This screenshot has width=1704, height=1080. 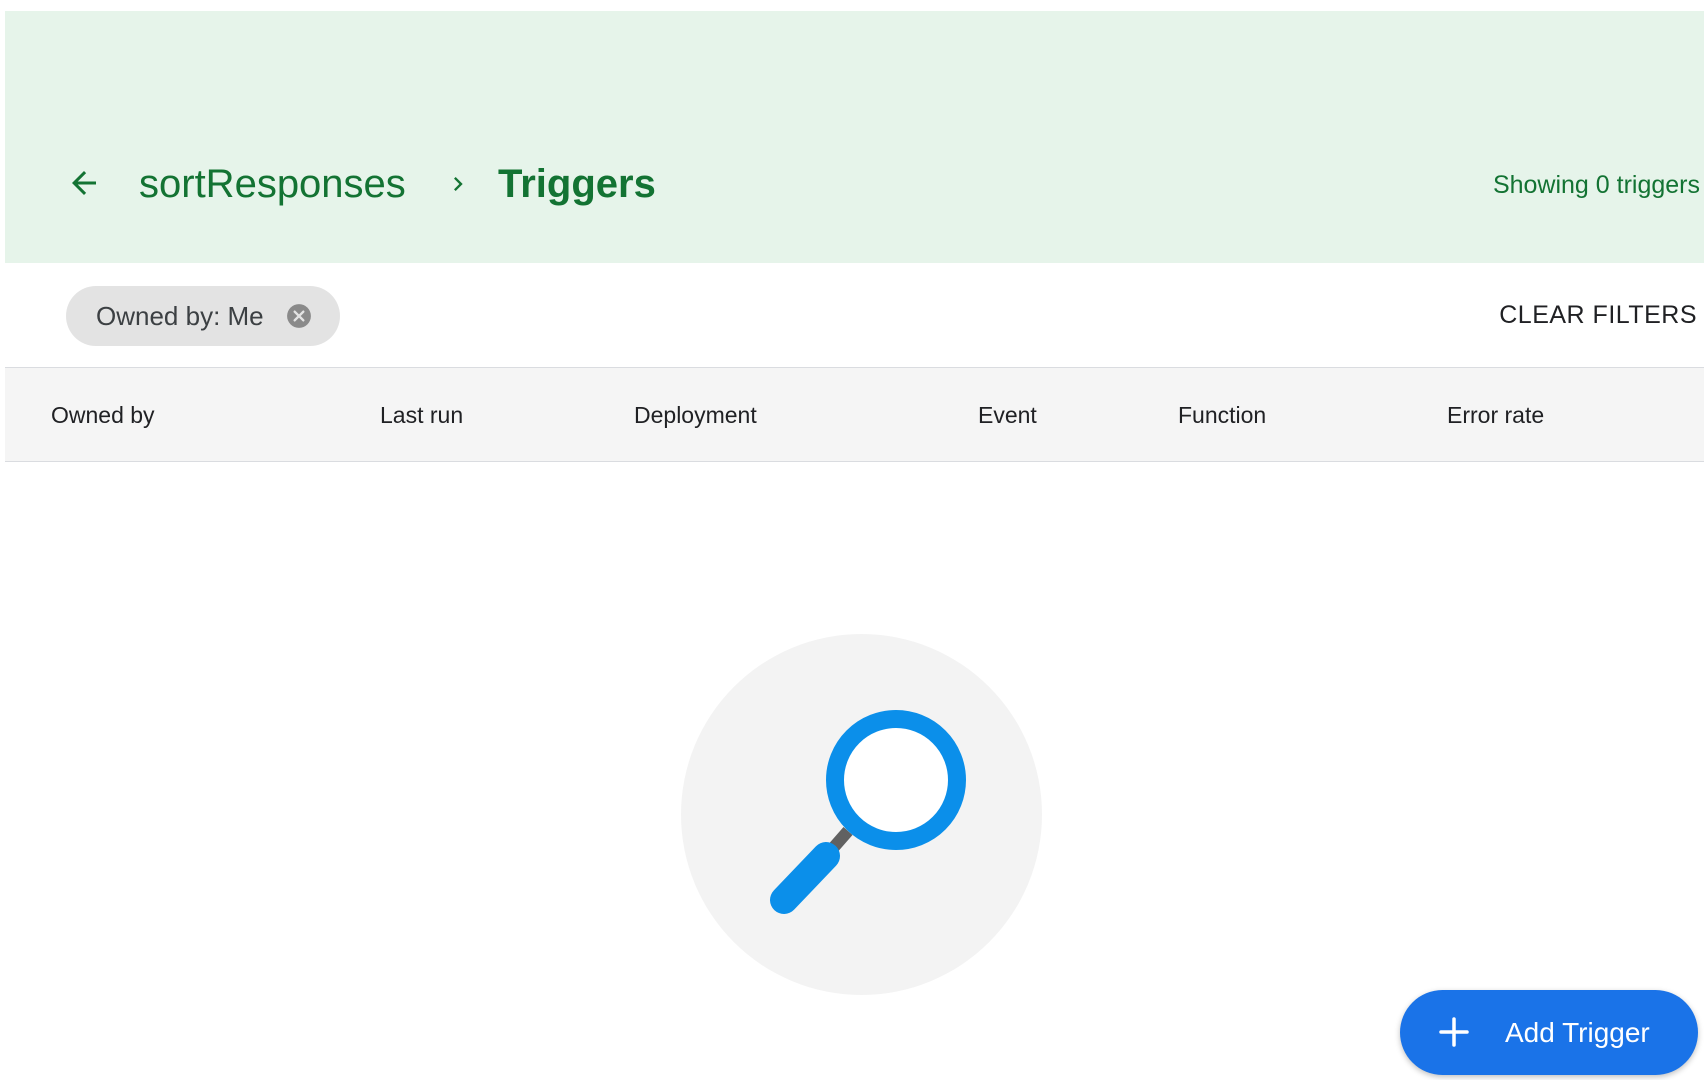 I want to click on add-trigger-button: Add Trigger, so click(x=1549, y=1032).